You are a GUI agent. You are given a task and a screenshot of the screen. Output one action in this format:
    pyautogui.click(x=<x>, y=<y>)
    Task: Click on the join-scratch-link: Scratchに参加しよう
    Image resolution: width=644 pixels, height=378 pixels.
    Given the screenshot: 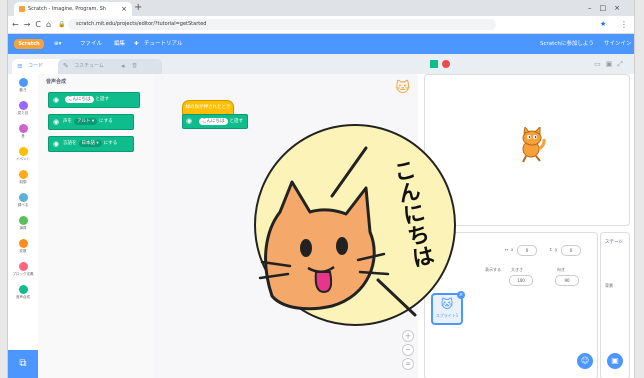 What is the action you would take?
    pyautogui.click(x=567, y=44)
    